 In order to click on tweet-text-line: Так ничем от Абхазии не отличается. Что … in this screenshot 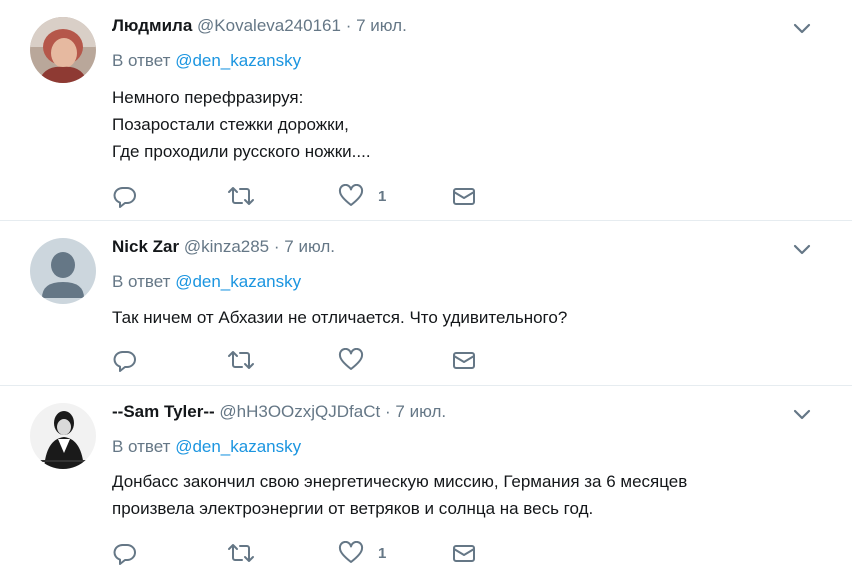, I will do `click(340, 317)`.